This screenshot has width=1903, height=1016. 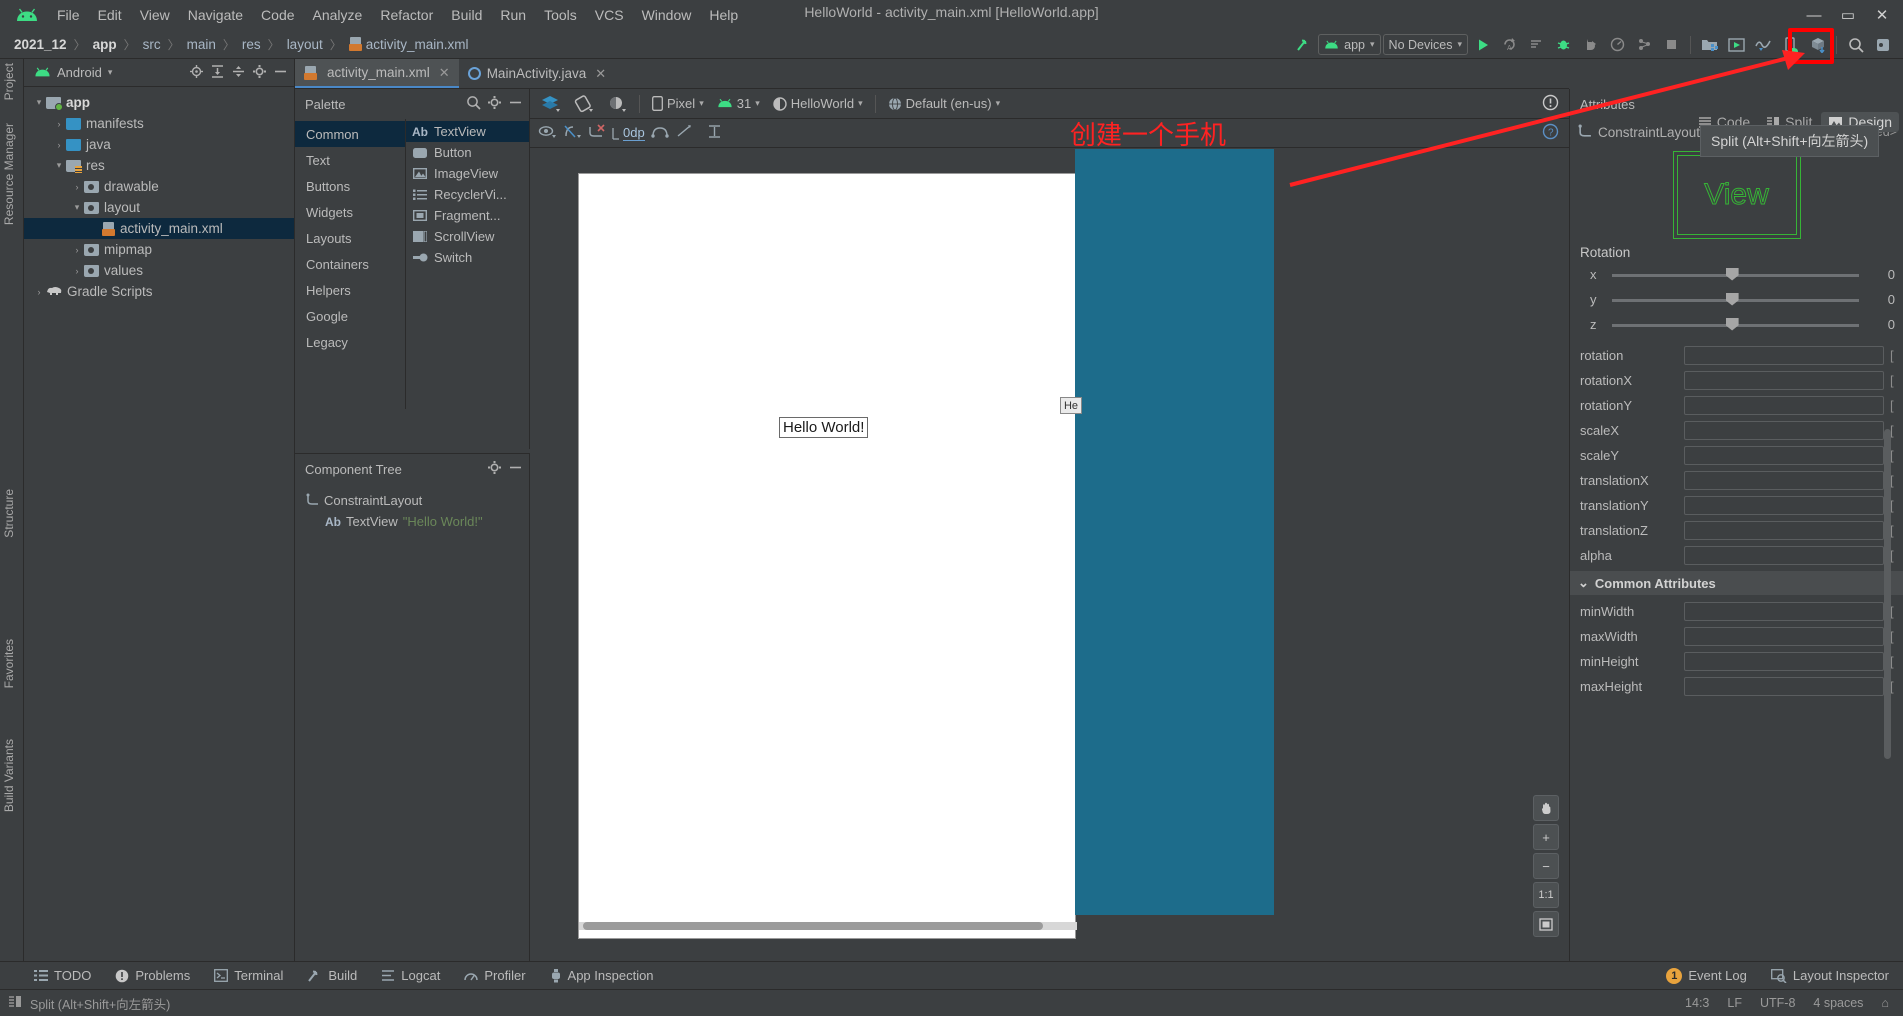 I want to click on maximize-button: ▭, so click(x=1848, y=15).